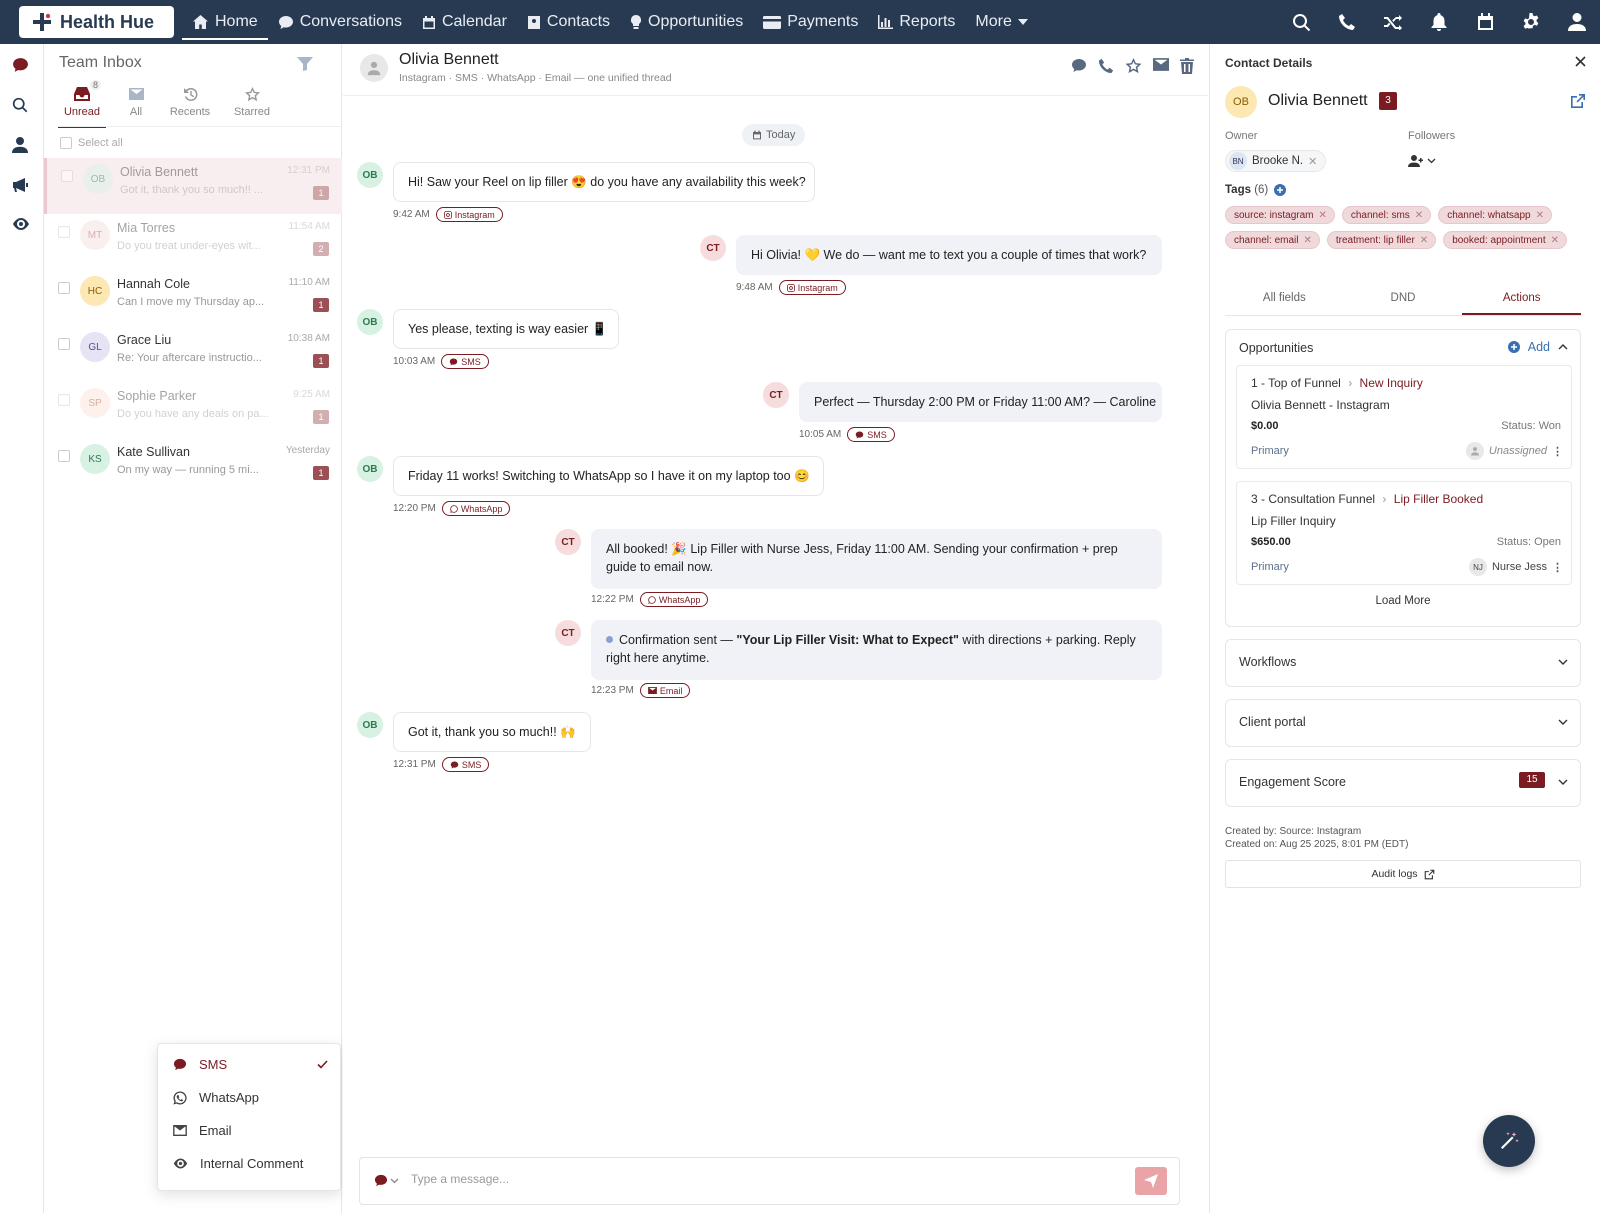 This screenshot has width=1600, height=1213. What do you see at coordinates (916, 22) in the screenshot?
I see `nav-reports: Reports` at bounding box center [916, 22].